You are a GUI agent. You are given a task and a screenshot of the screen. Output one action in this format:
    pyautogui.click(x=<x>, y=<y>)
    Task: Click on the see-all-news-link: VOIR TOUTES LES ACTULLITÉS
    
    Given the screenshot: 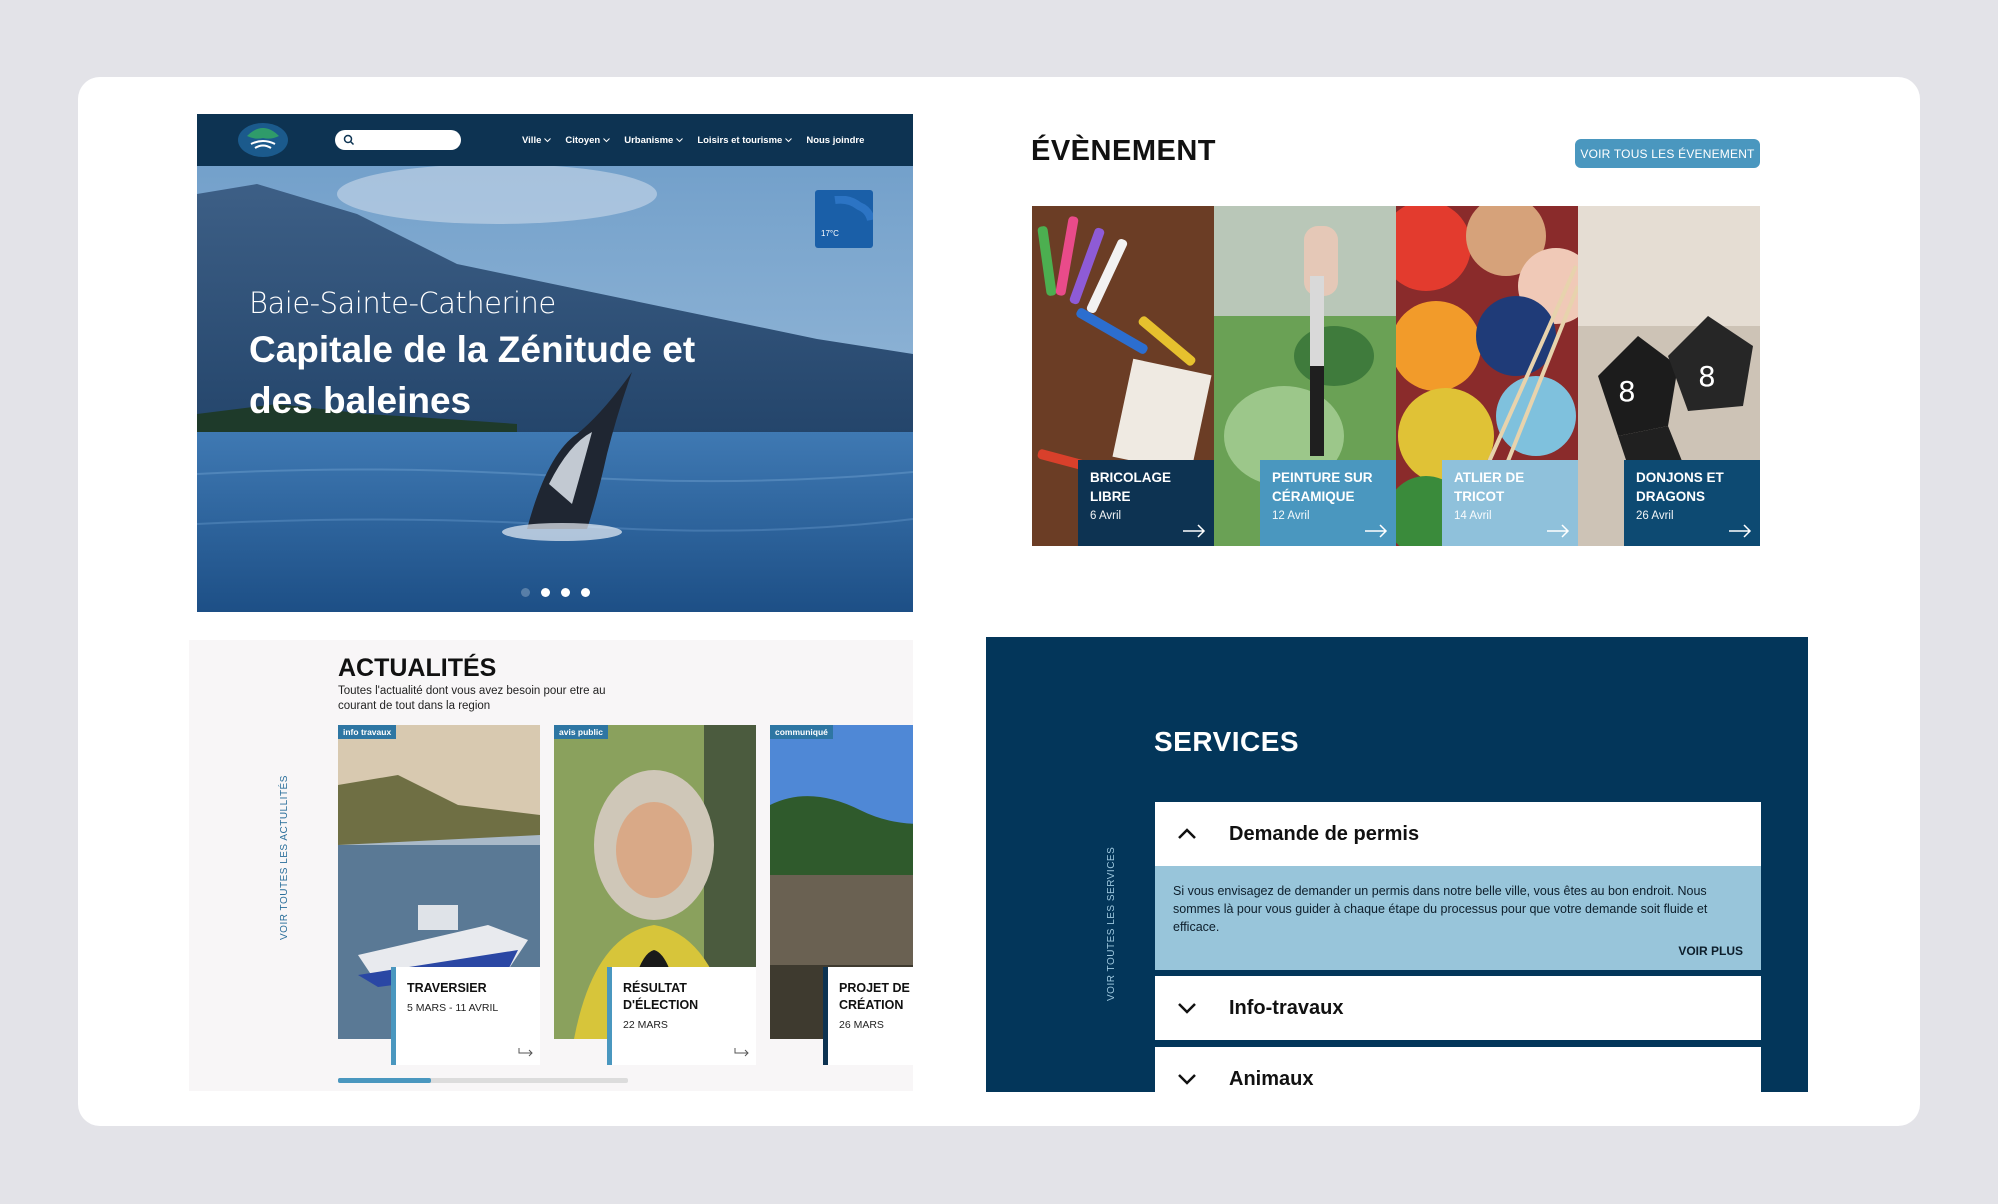 What is the action you would take?
    pyautogui.click(x=284, y=857)
    